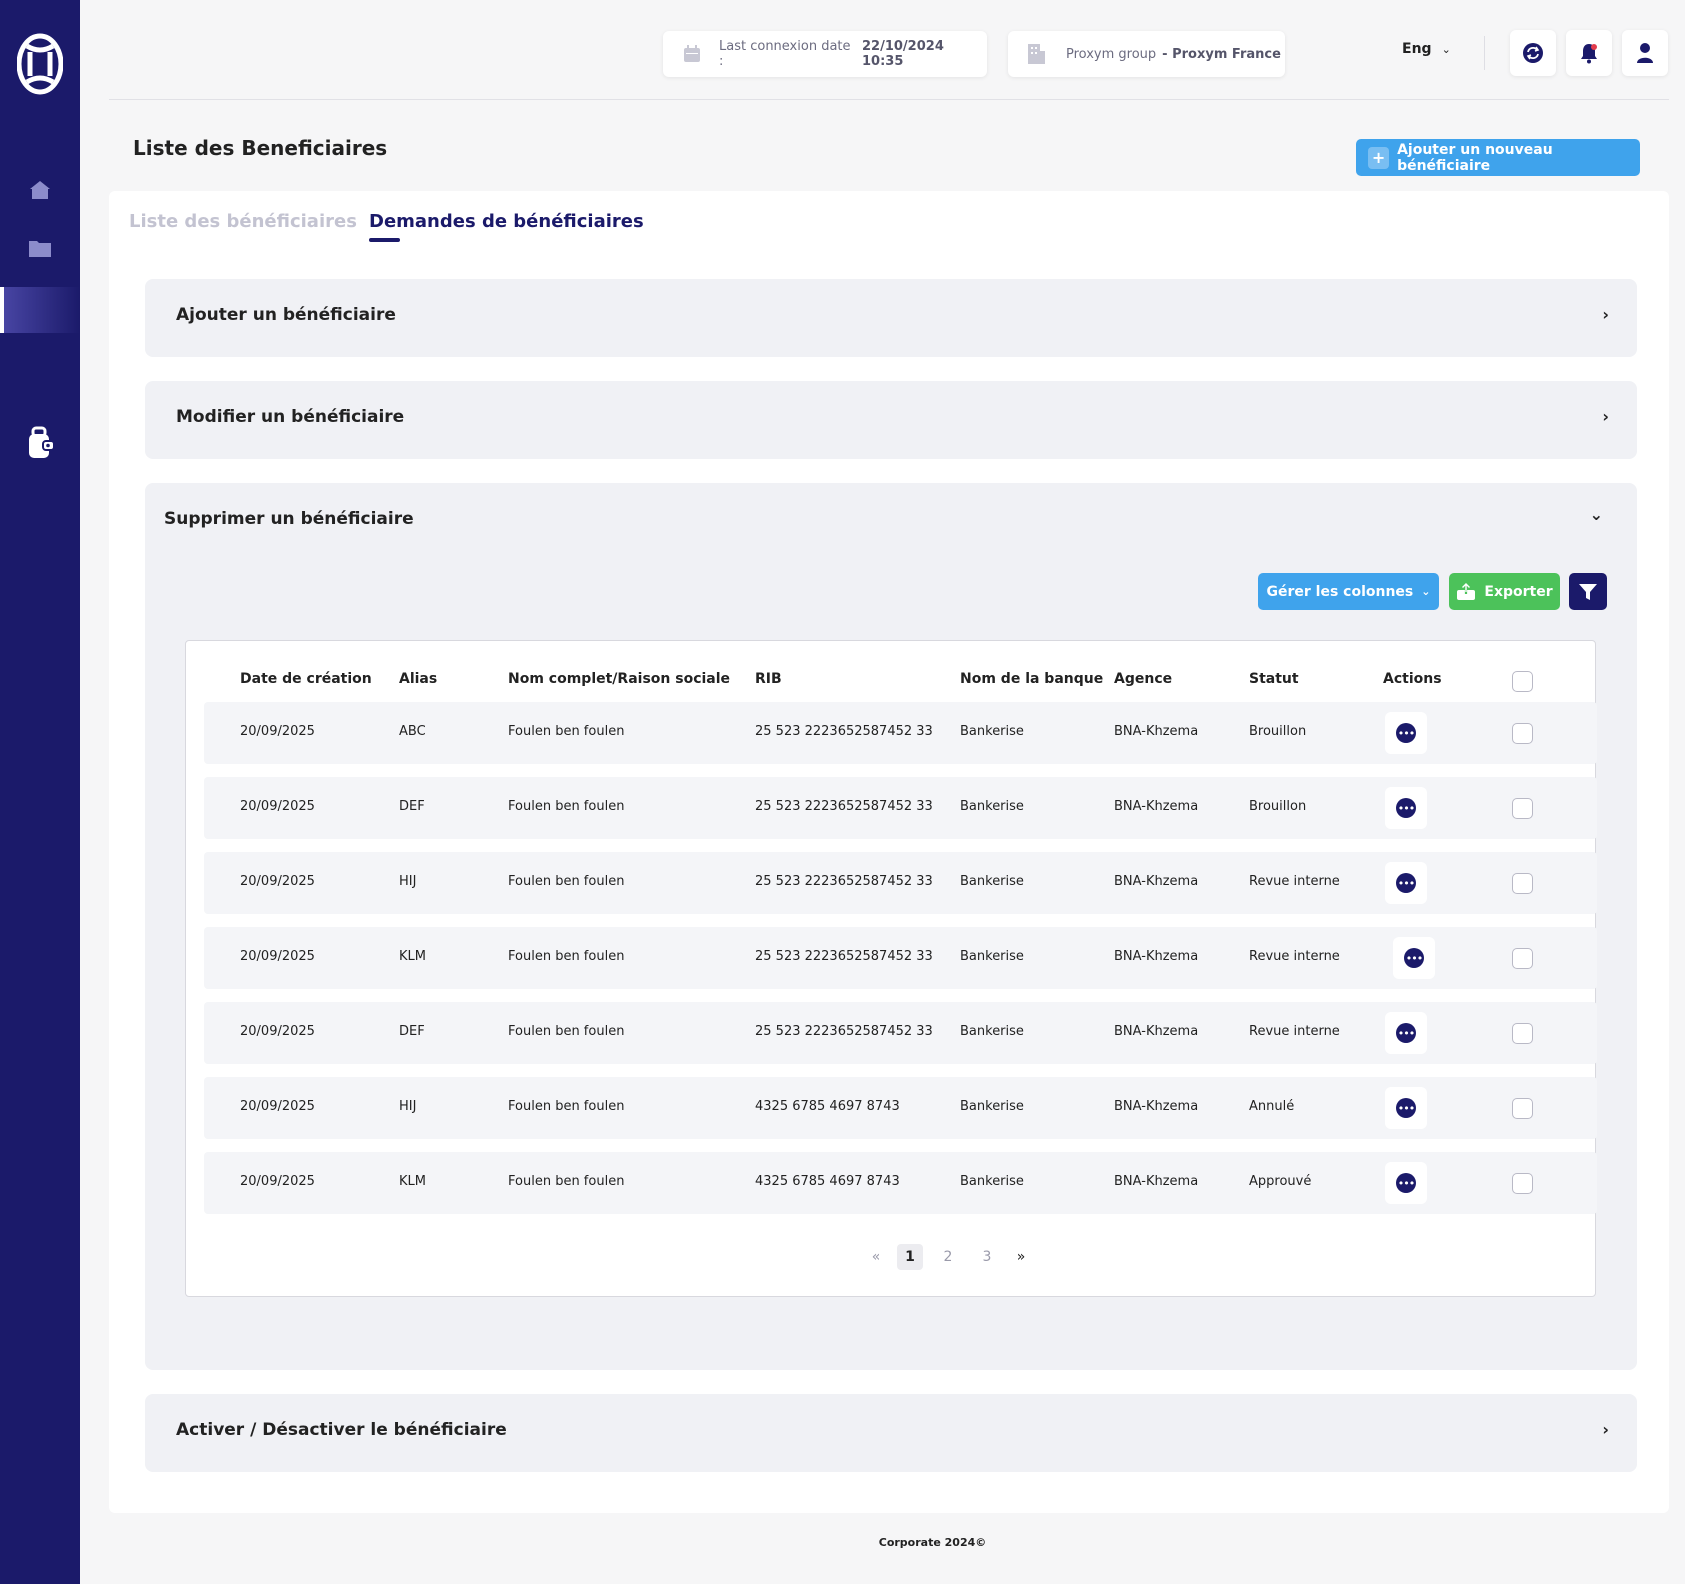  Describe the element at coordinates (910, 1257) in the screenshot. I see `pagination-page-1: 1` at that location.